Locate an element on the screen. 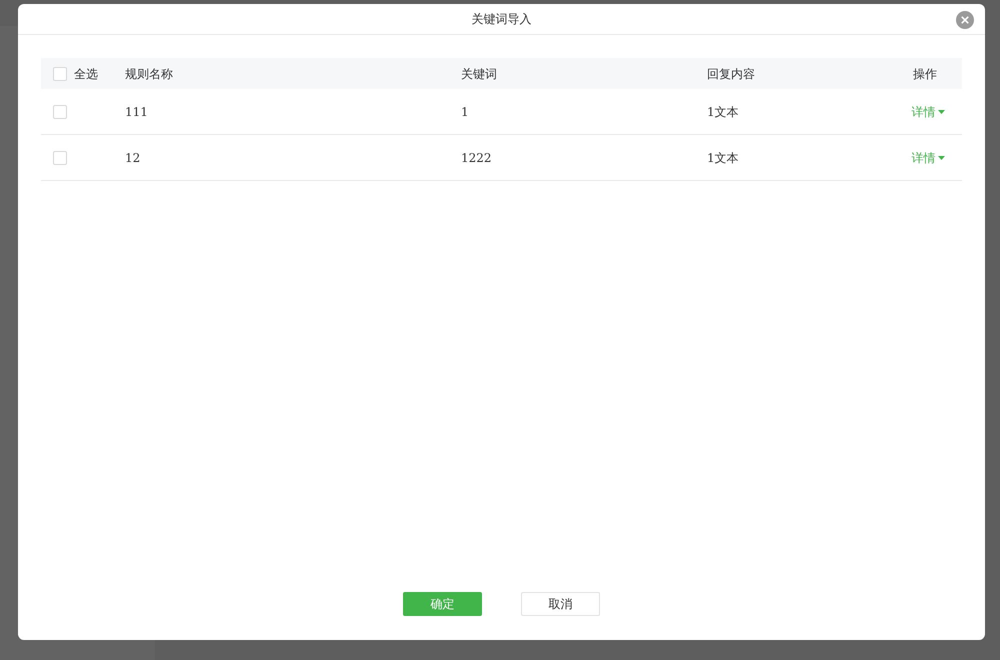  column-header: 规则名称 is located at coordinates (149, 74).